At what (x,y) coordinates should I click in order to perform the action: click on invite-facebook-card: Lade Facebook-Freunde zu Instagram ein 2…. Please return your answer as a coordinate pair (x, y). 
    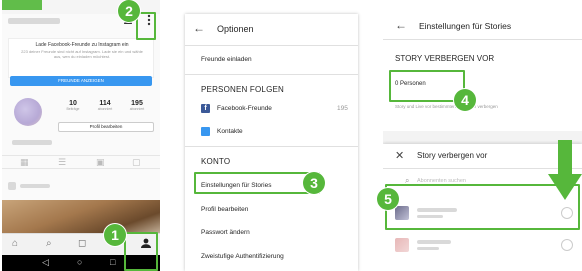
    Looking at the image, I should click on (81, 58).